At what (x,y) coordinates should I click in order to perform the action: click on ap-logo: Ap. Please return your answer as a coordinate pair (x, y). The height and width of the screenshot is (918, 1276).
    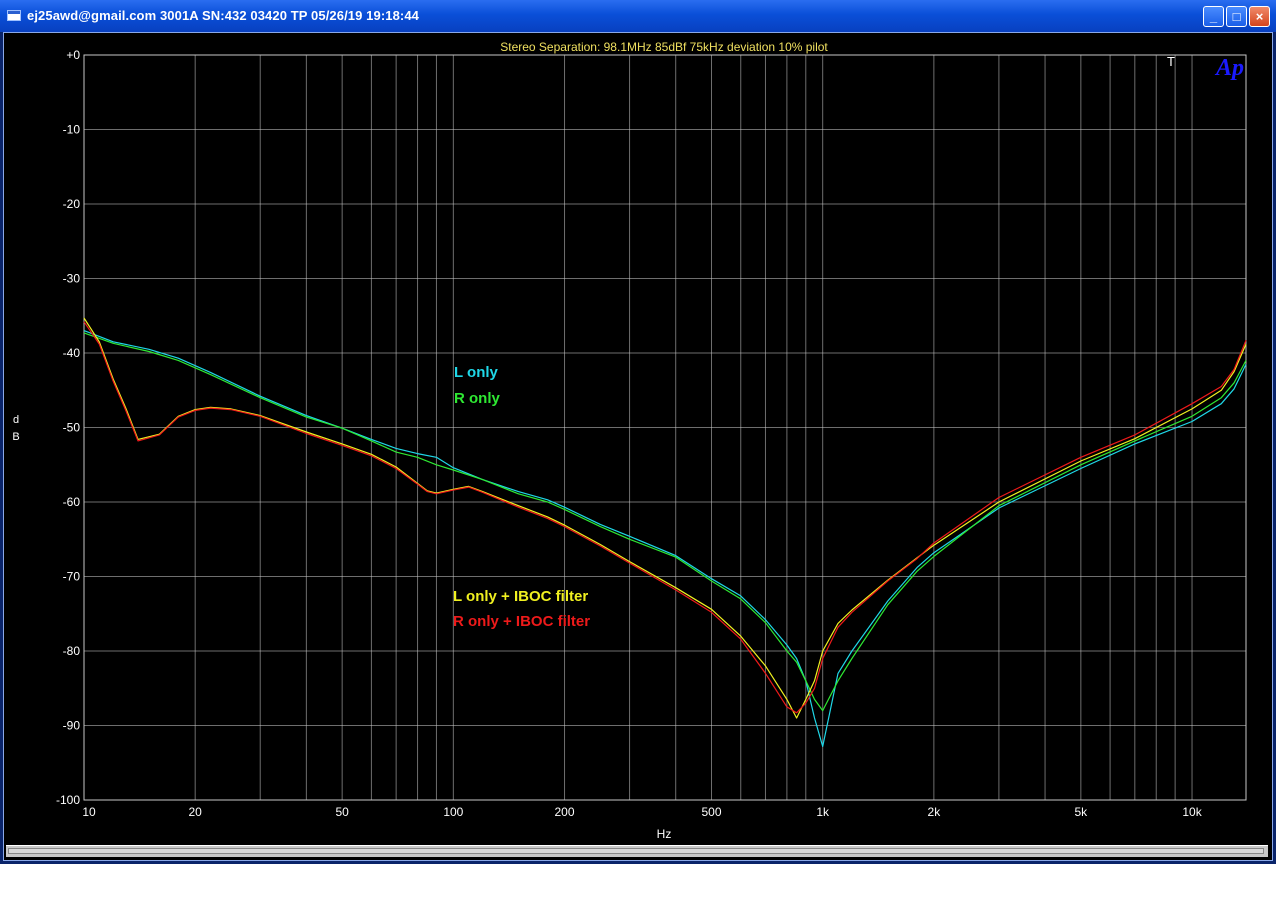
    Looking at the image, I should click on (1229, 68).